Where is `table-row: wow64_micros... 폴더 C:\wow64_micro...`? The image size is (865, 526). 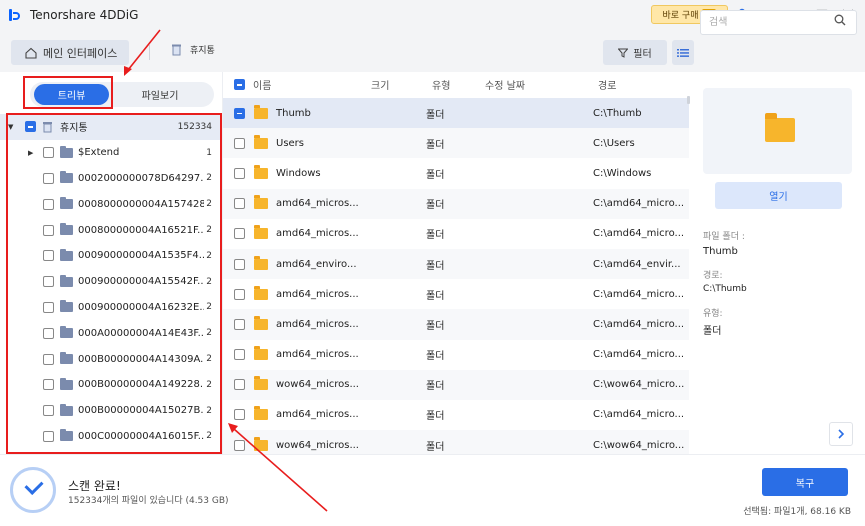
table-row: wow64_micros... 폴더 C:\wow64_micro... is located at coordinates (456, 384).